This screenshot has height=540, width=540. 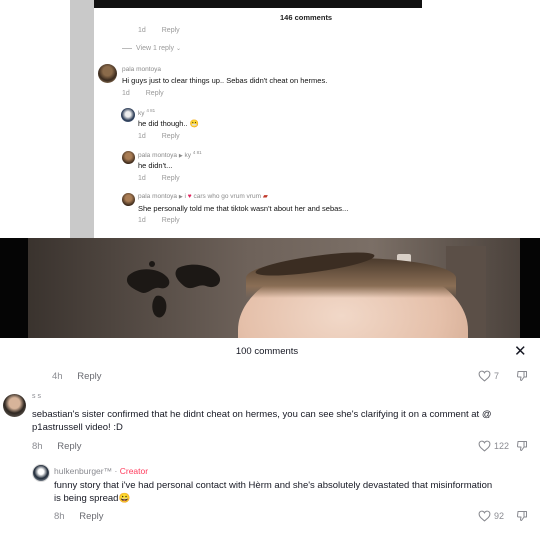 I want to click on world-map-decal, so click(x=173, y=289).